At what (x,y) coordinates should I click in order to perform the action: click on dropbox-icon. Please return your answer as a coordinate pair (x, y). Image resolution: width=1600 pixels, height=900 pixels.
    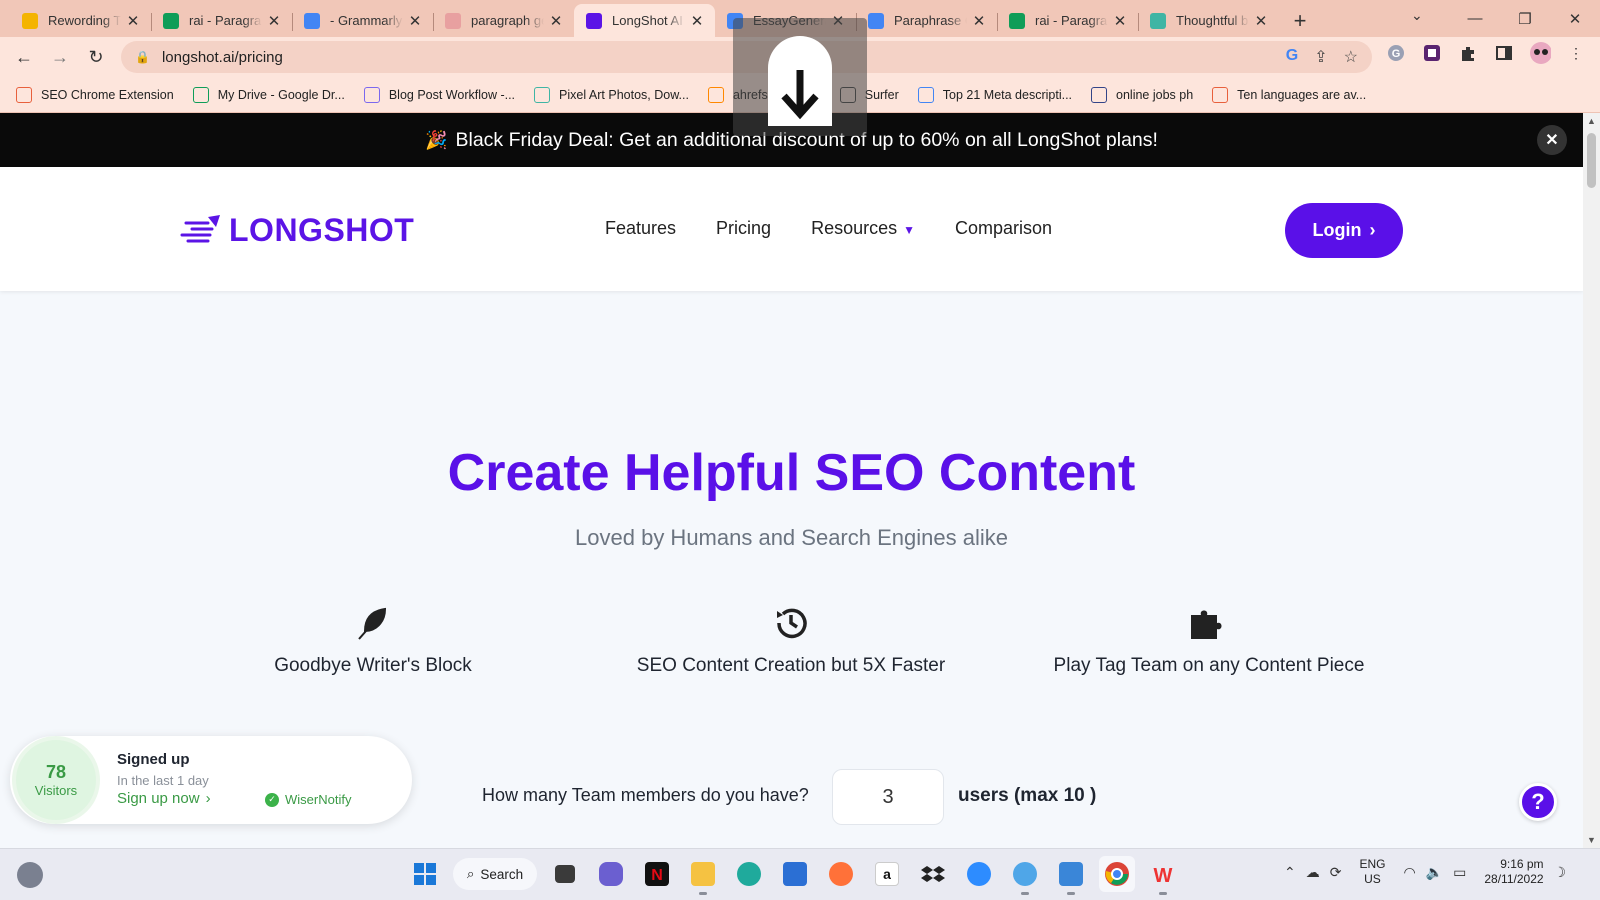
    Looking at the image, I should click on (933, 874).